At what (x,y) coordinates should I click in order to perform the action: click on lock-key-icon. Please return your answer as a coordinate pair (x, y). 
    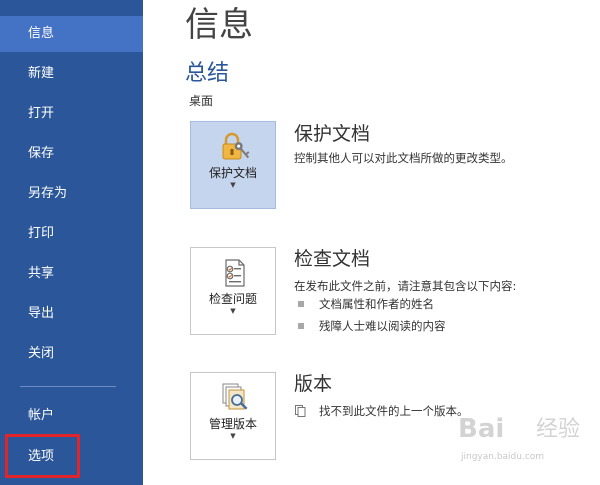
    Looking at the image, I should click on (236, 146).